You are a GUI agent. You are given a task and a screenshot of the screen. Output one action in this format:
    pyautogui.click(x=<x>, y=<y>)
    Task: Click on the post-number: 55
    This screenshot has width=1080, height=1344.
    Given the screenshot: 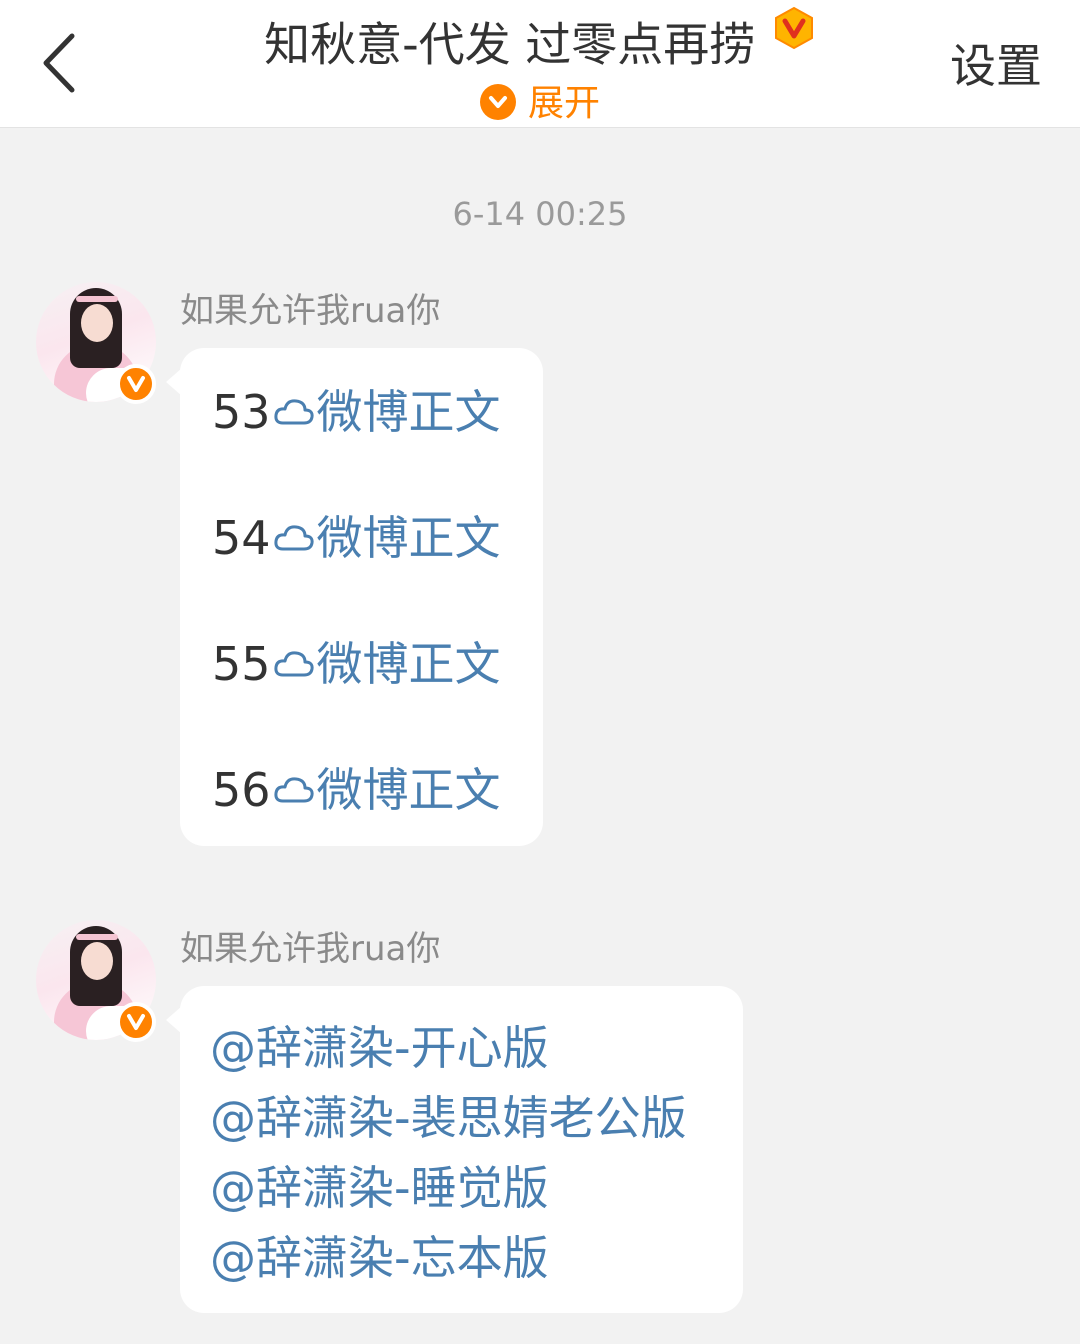 What is the action you would take?
    pyautogui.click(x=241, y=664)
    